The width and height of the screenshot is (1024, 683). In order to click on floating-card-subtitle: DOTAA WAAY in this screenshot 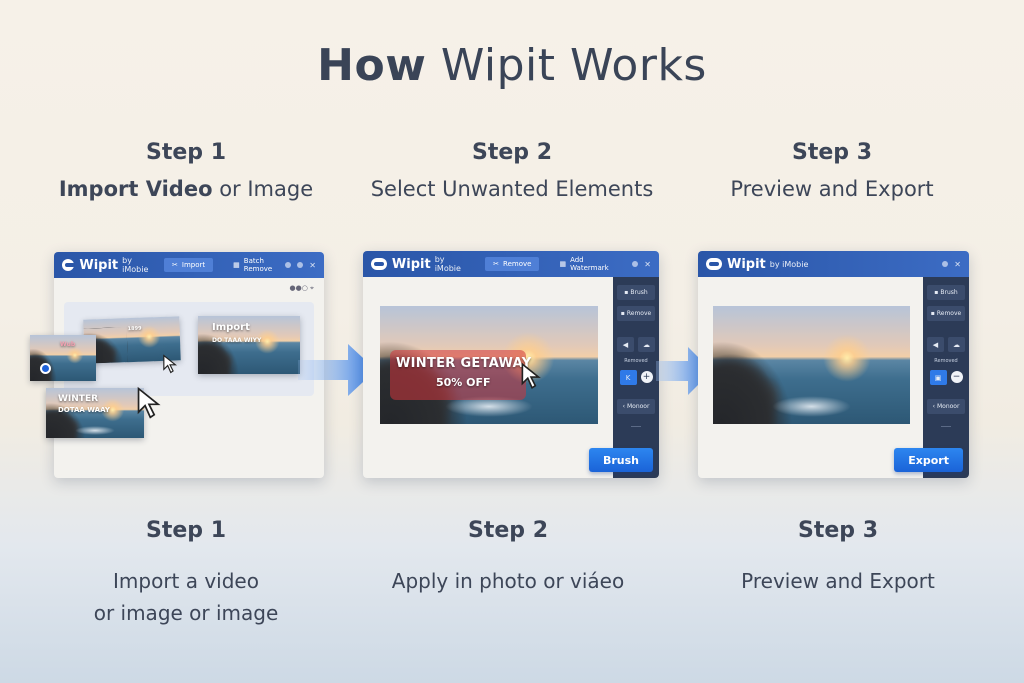, I will do `click(84, 410)`.